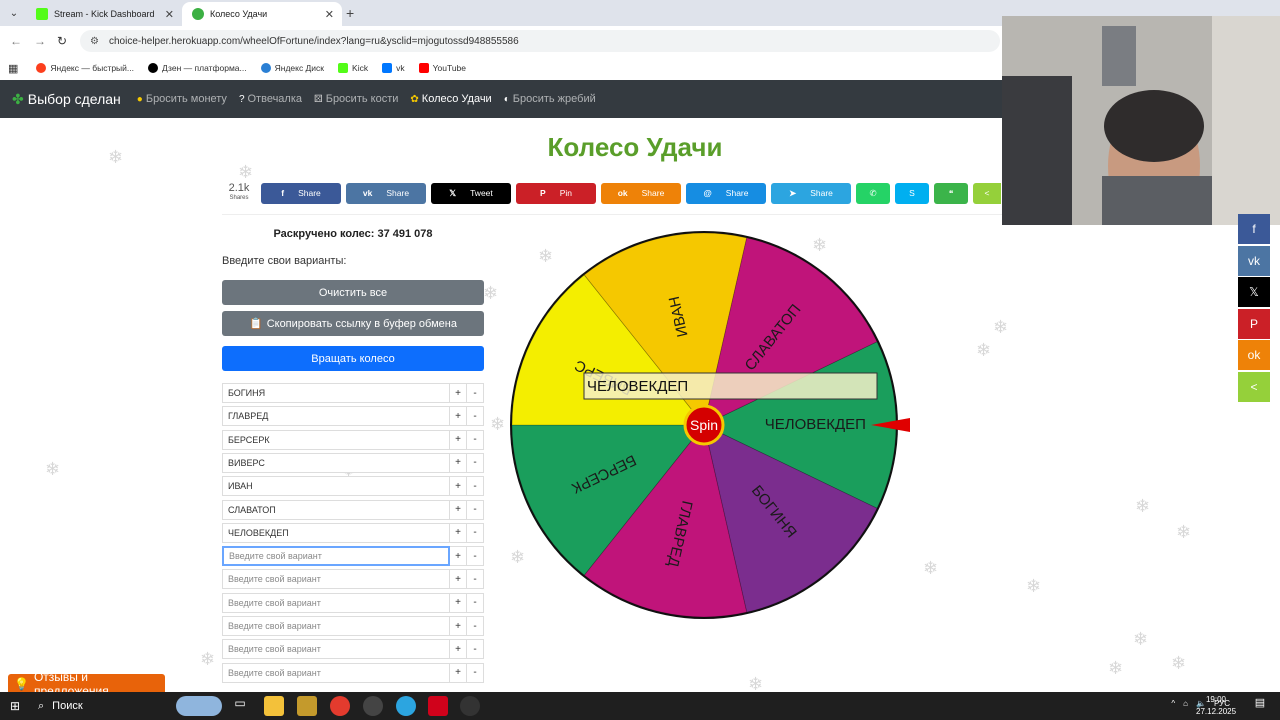  Describe the element at coordinates (292, 68) in the screenshot. I see `bookmark-yandex-disk: Яндекс Диск` at that location.